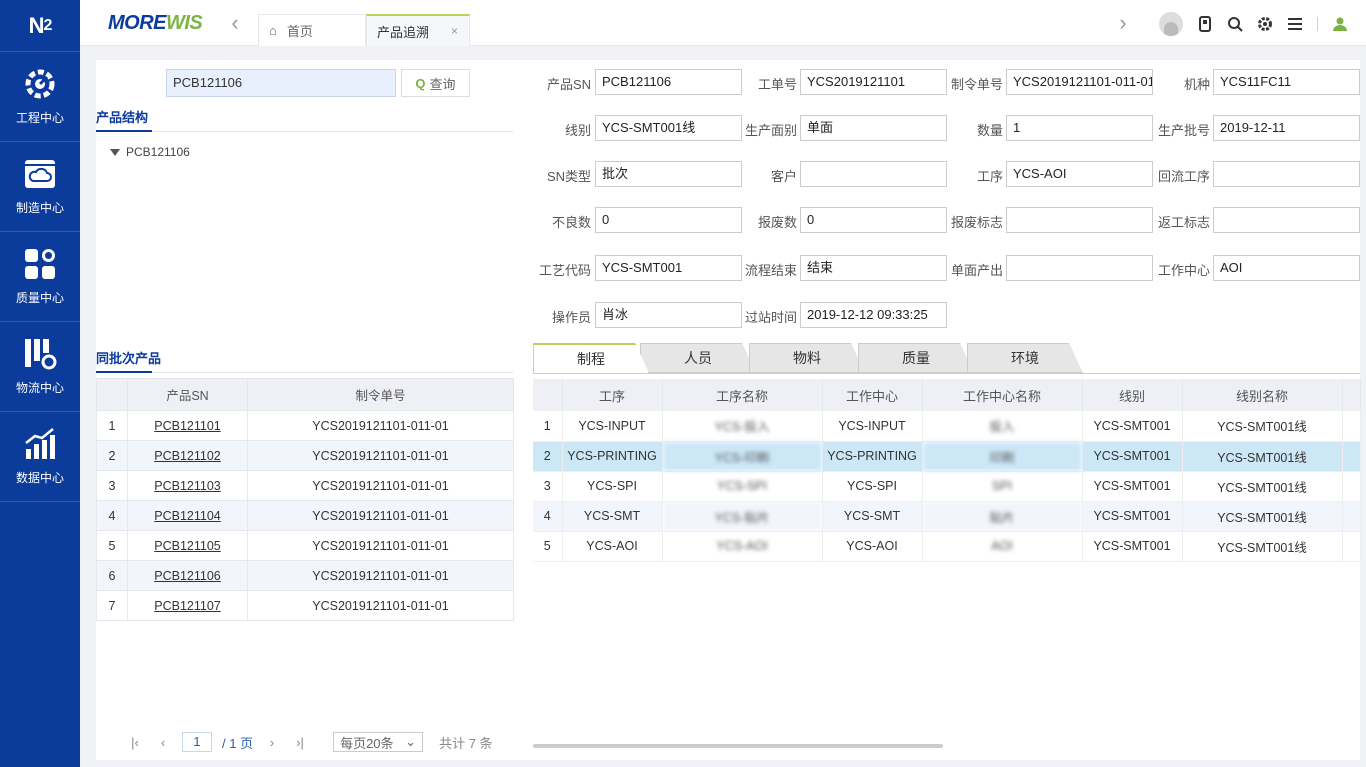 This screenshot has width=1366, height=767. Describe the element at coordinates (305, 485) in the screenshot. I see `table-row: 3 PCB121103 YCS2019121101-011-01` at that location.